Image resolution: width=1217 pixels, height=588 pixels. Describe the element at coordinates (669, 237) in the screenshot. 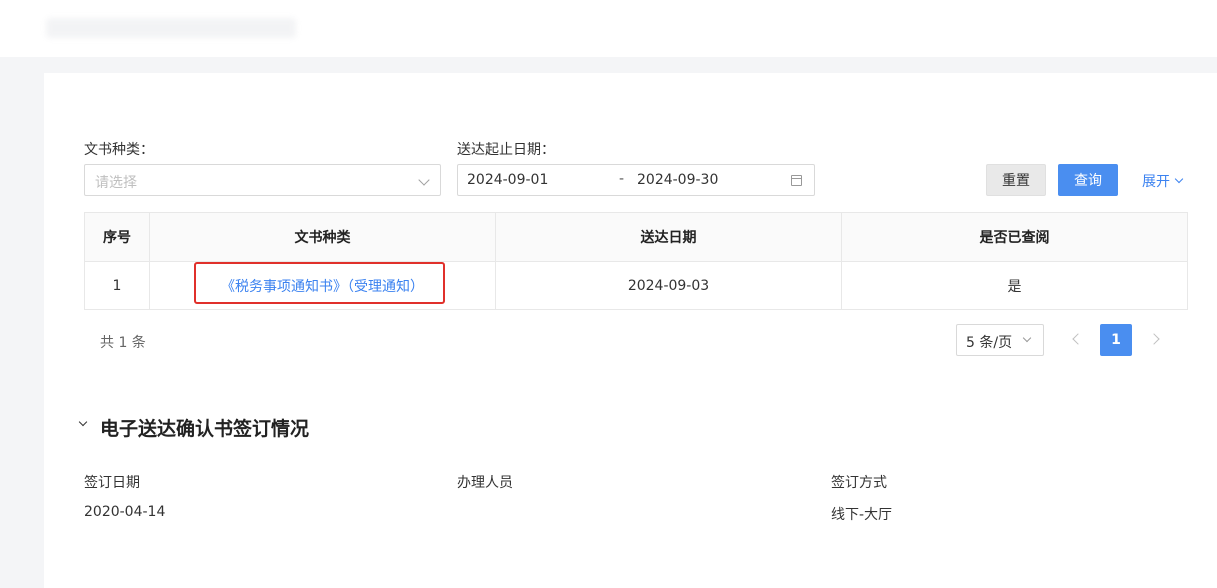

I see `header-delivery-date: 送达日期` at that location.